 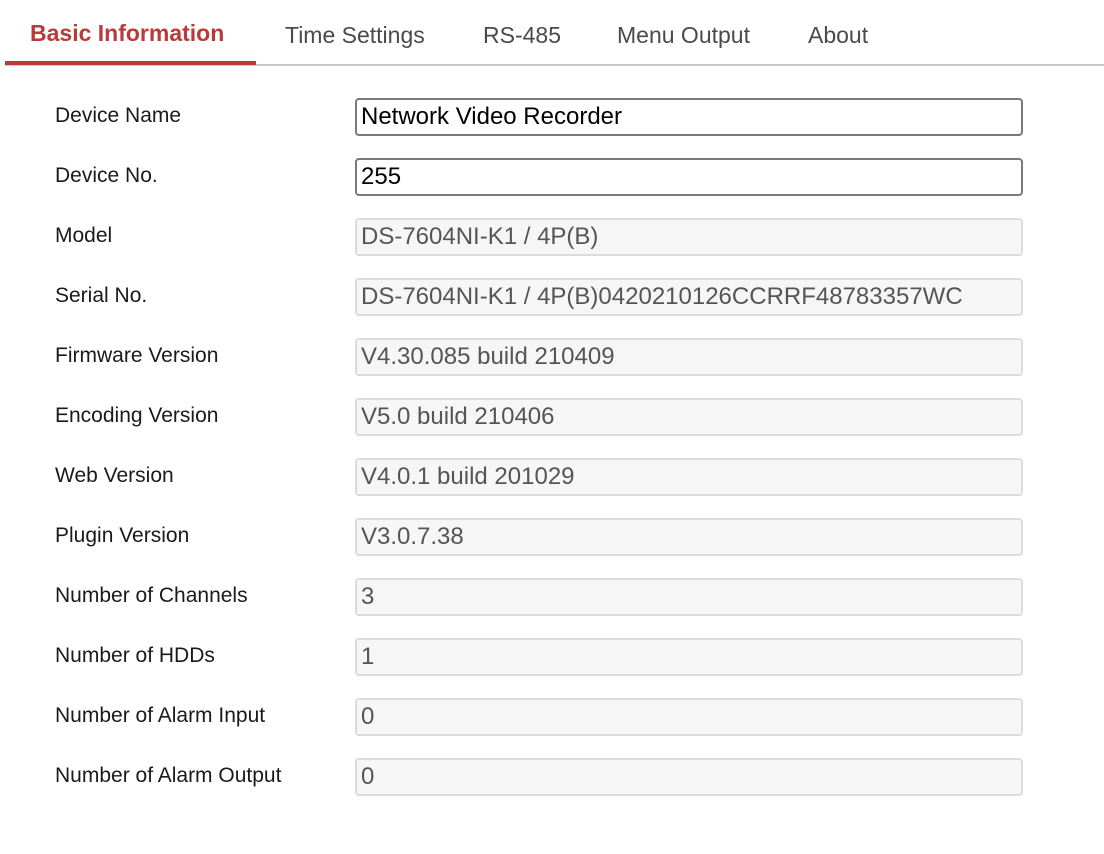 I want to click on form-row-number-of-channels: Number of Channels, so click(x=552, y=597).